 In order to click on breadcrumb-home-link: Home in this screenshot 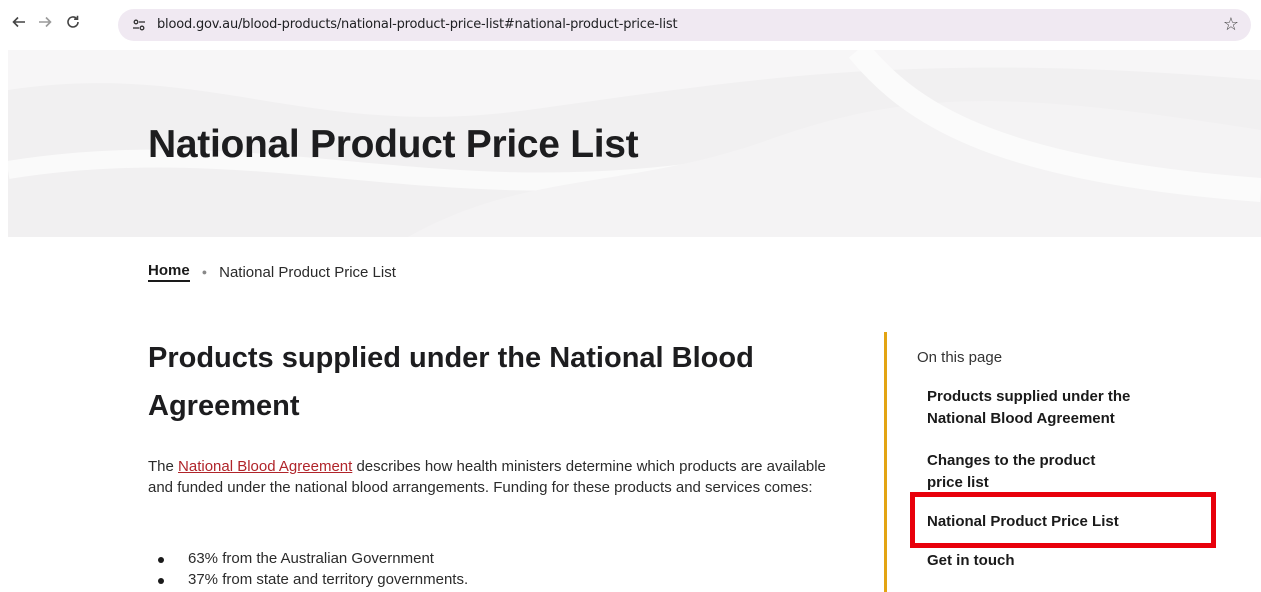, I will do `click(169, 272)`.